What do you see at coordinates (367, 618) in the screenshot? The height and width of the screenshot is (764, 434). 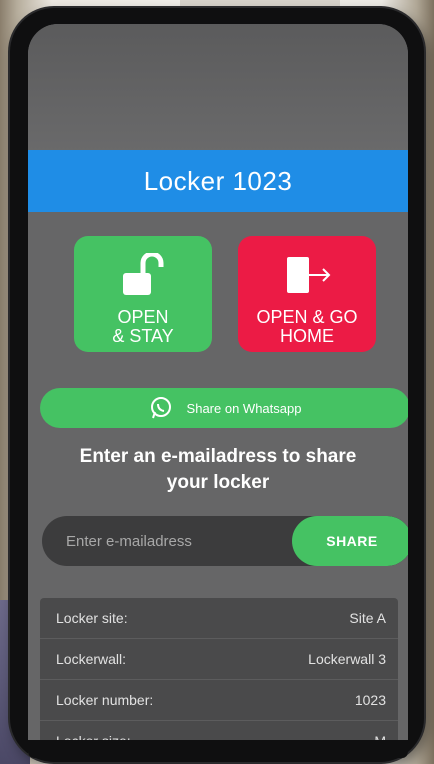 I see `detail-value: Site A` at bounding box center [367, 618].